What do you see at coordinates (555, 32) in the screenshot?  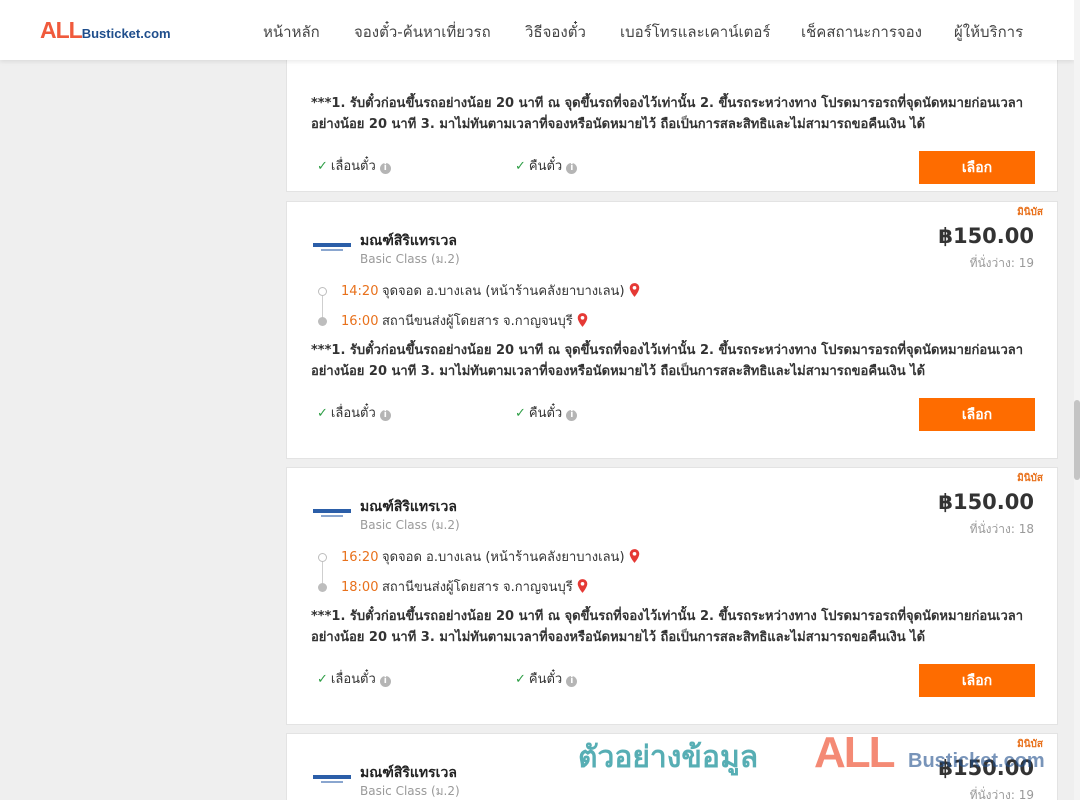 I see `nav-how-to-book: วิธีจองตั๋ว` at bounding box center [555, 32].